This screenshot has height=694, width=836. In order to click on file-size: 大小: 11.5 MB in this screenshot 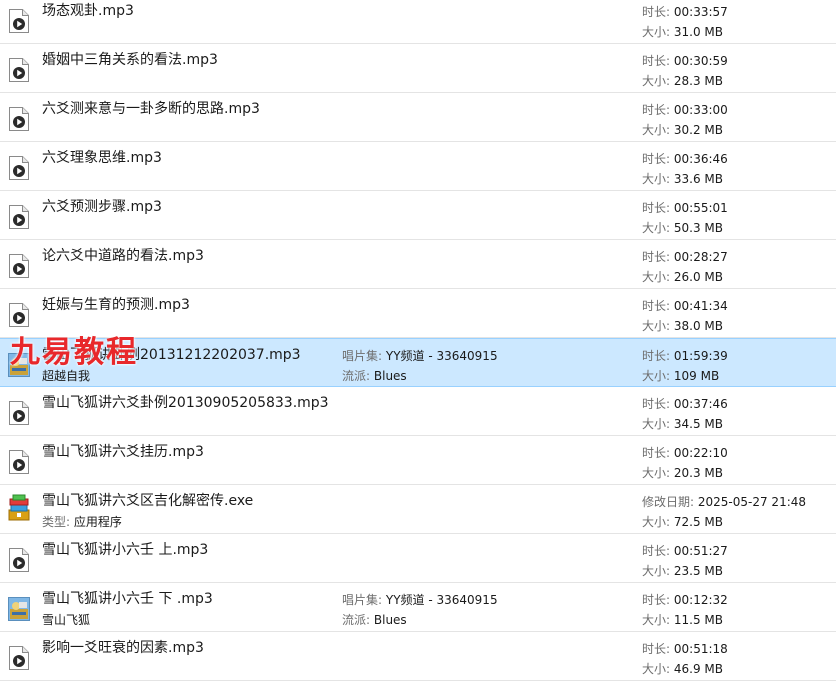, I will do `click(682, 619)`.